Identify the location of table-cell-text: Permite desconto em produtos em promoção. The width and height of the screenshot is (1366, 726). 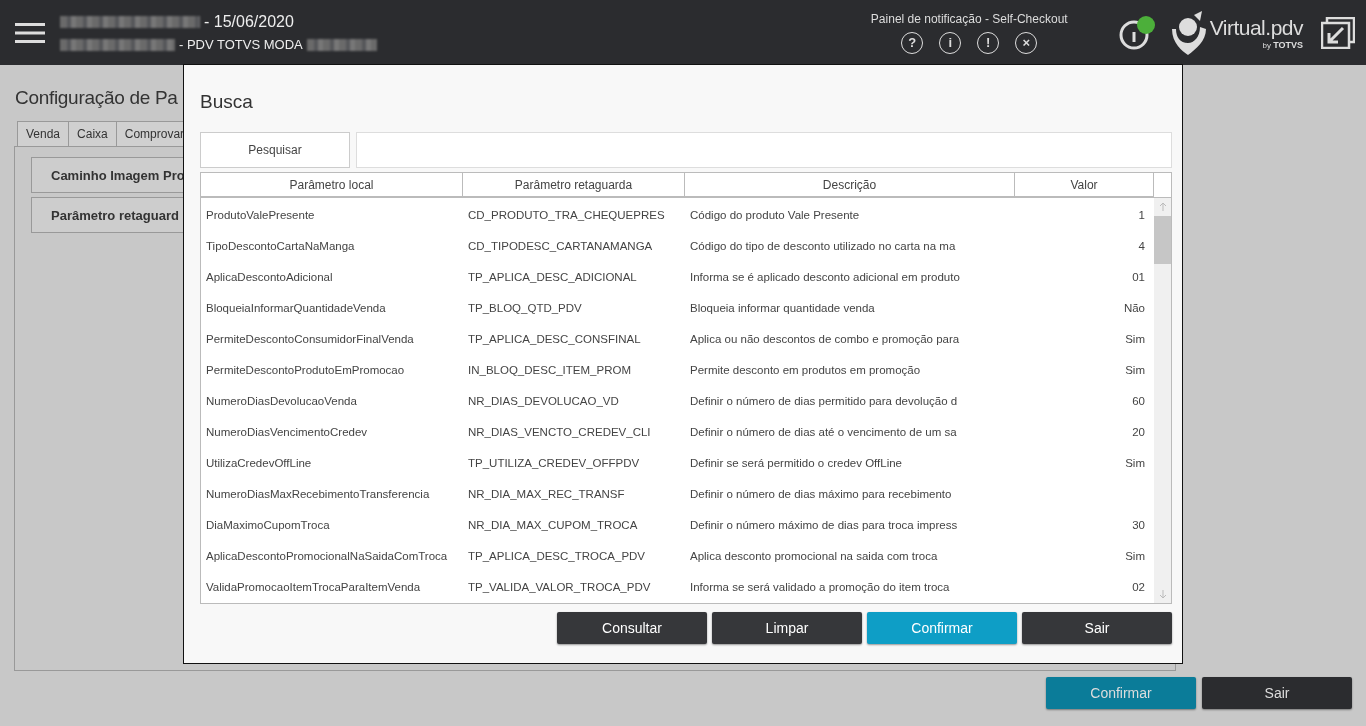
(805, 369).